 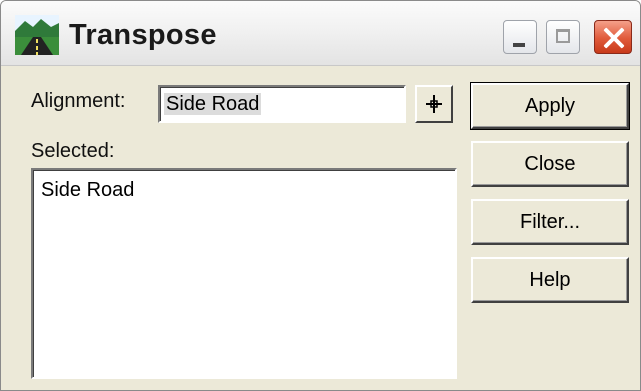 What do you see at coordinates (143, 35) in the screenshot?
I see `window-title: Transpose` at bounding box center [143, 35].